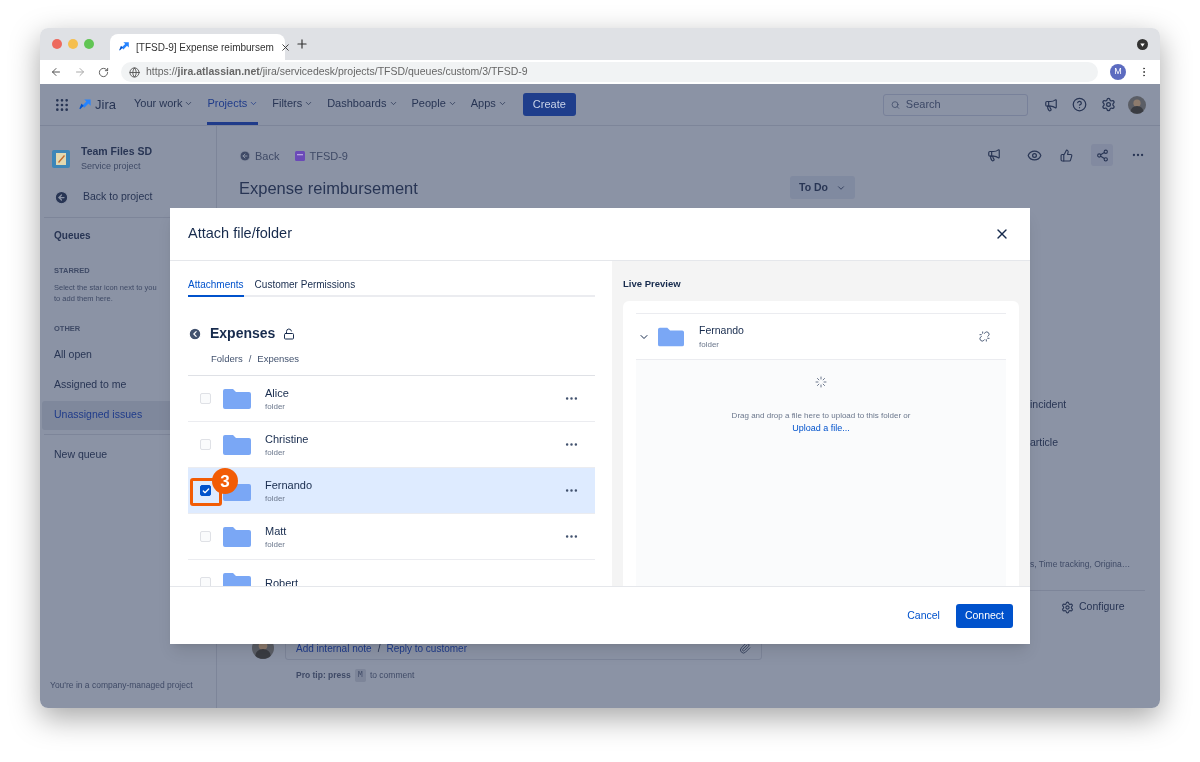  Describe the element at coordinates (111, 166) in the screenshot. I see `project-type: Service project` at that location.